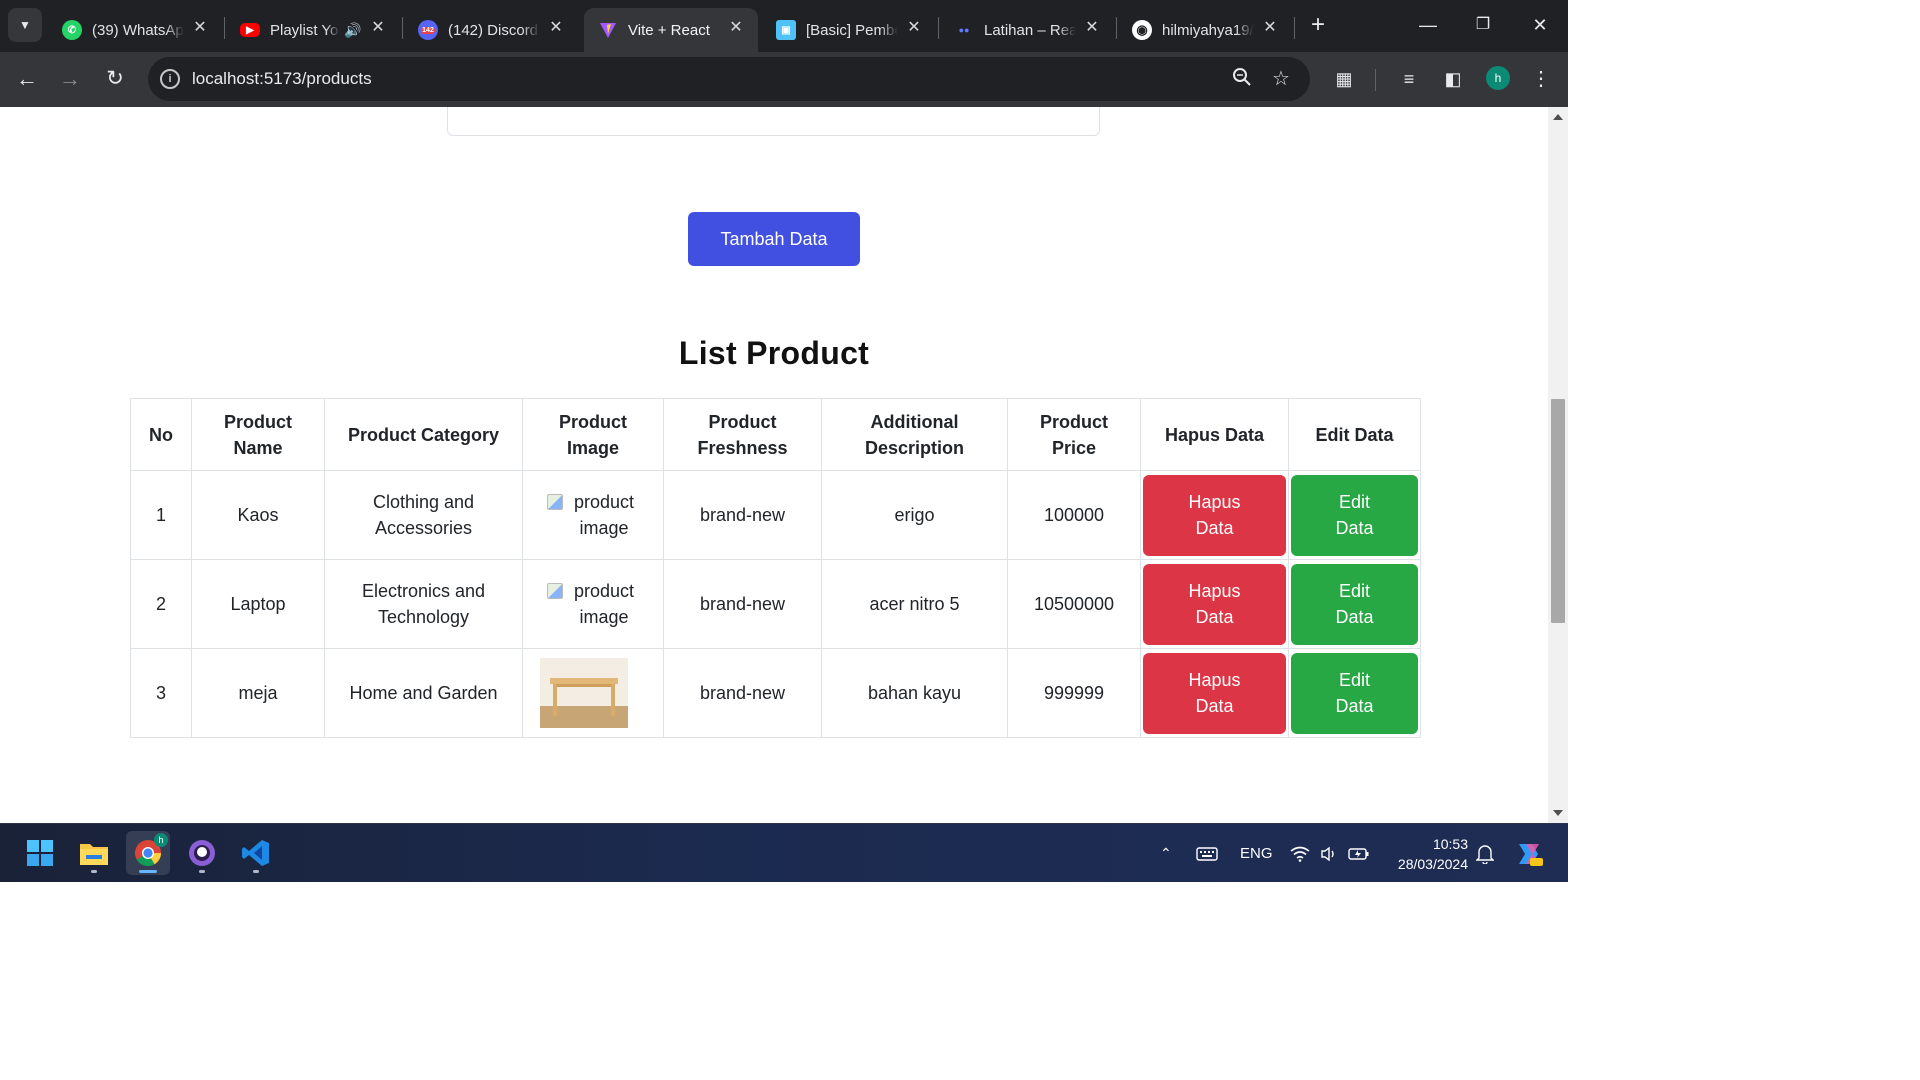 This screenshot has width=1920, height=1080. I want to click on tab-title: [Basic] Pembelajaran, so click(852, 30).